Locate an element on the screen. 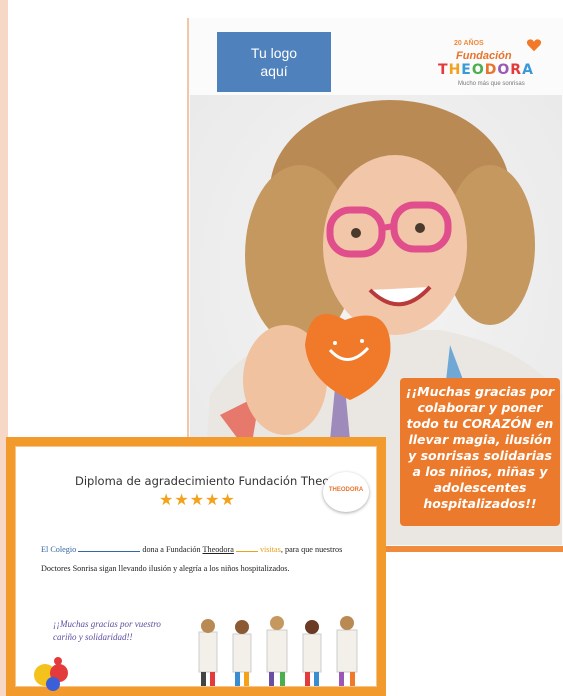 This screenshot has width=563, height=696. body-dona: dona a Fundación is located at coordinates (171, 549).